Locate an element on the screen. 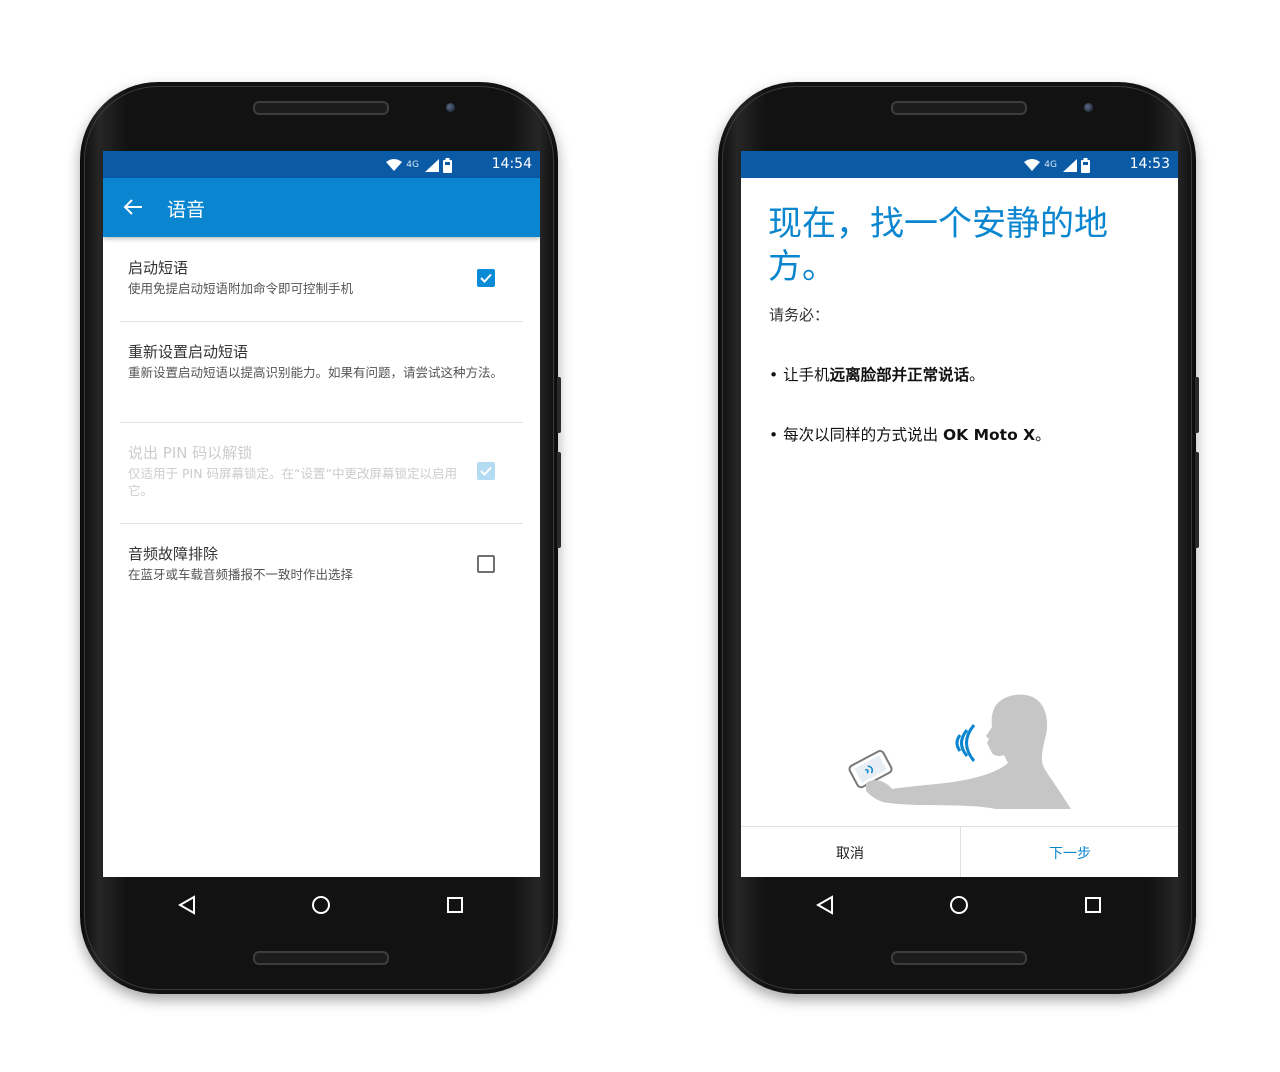  person-speaking-illustration is located at coordinates (959, 751).